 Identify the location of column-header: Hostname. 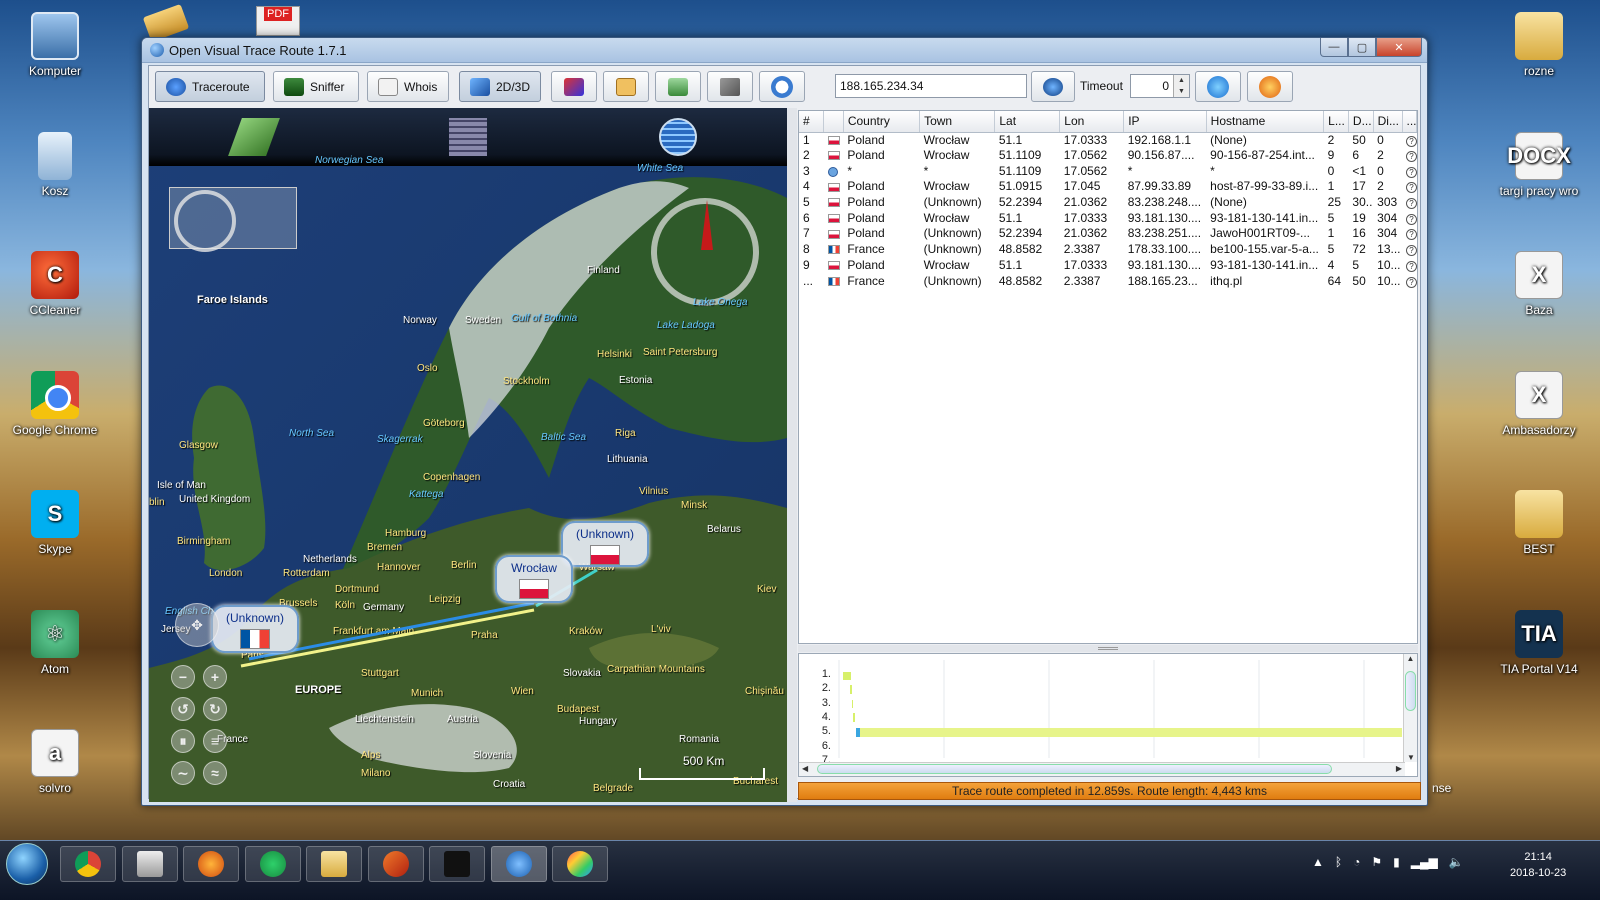
(1265, 122).